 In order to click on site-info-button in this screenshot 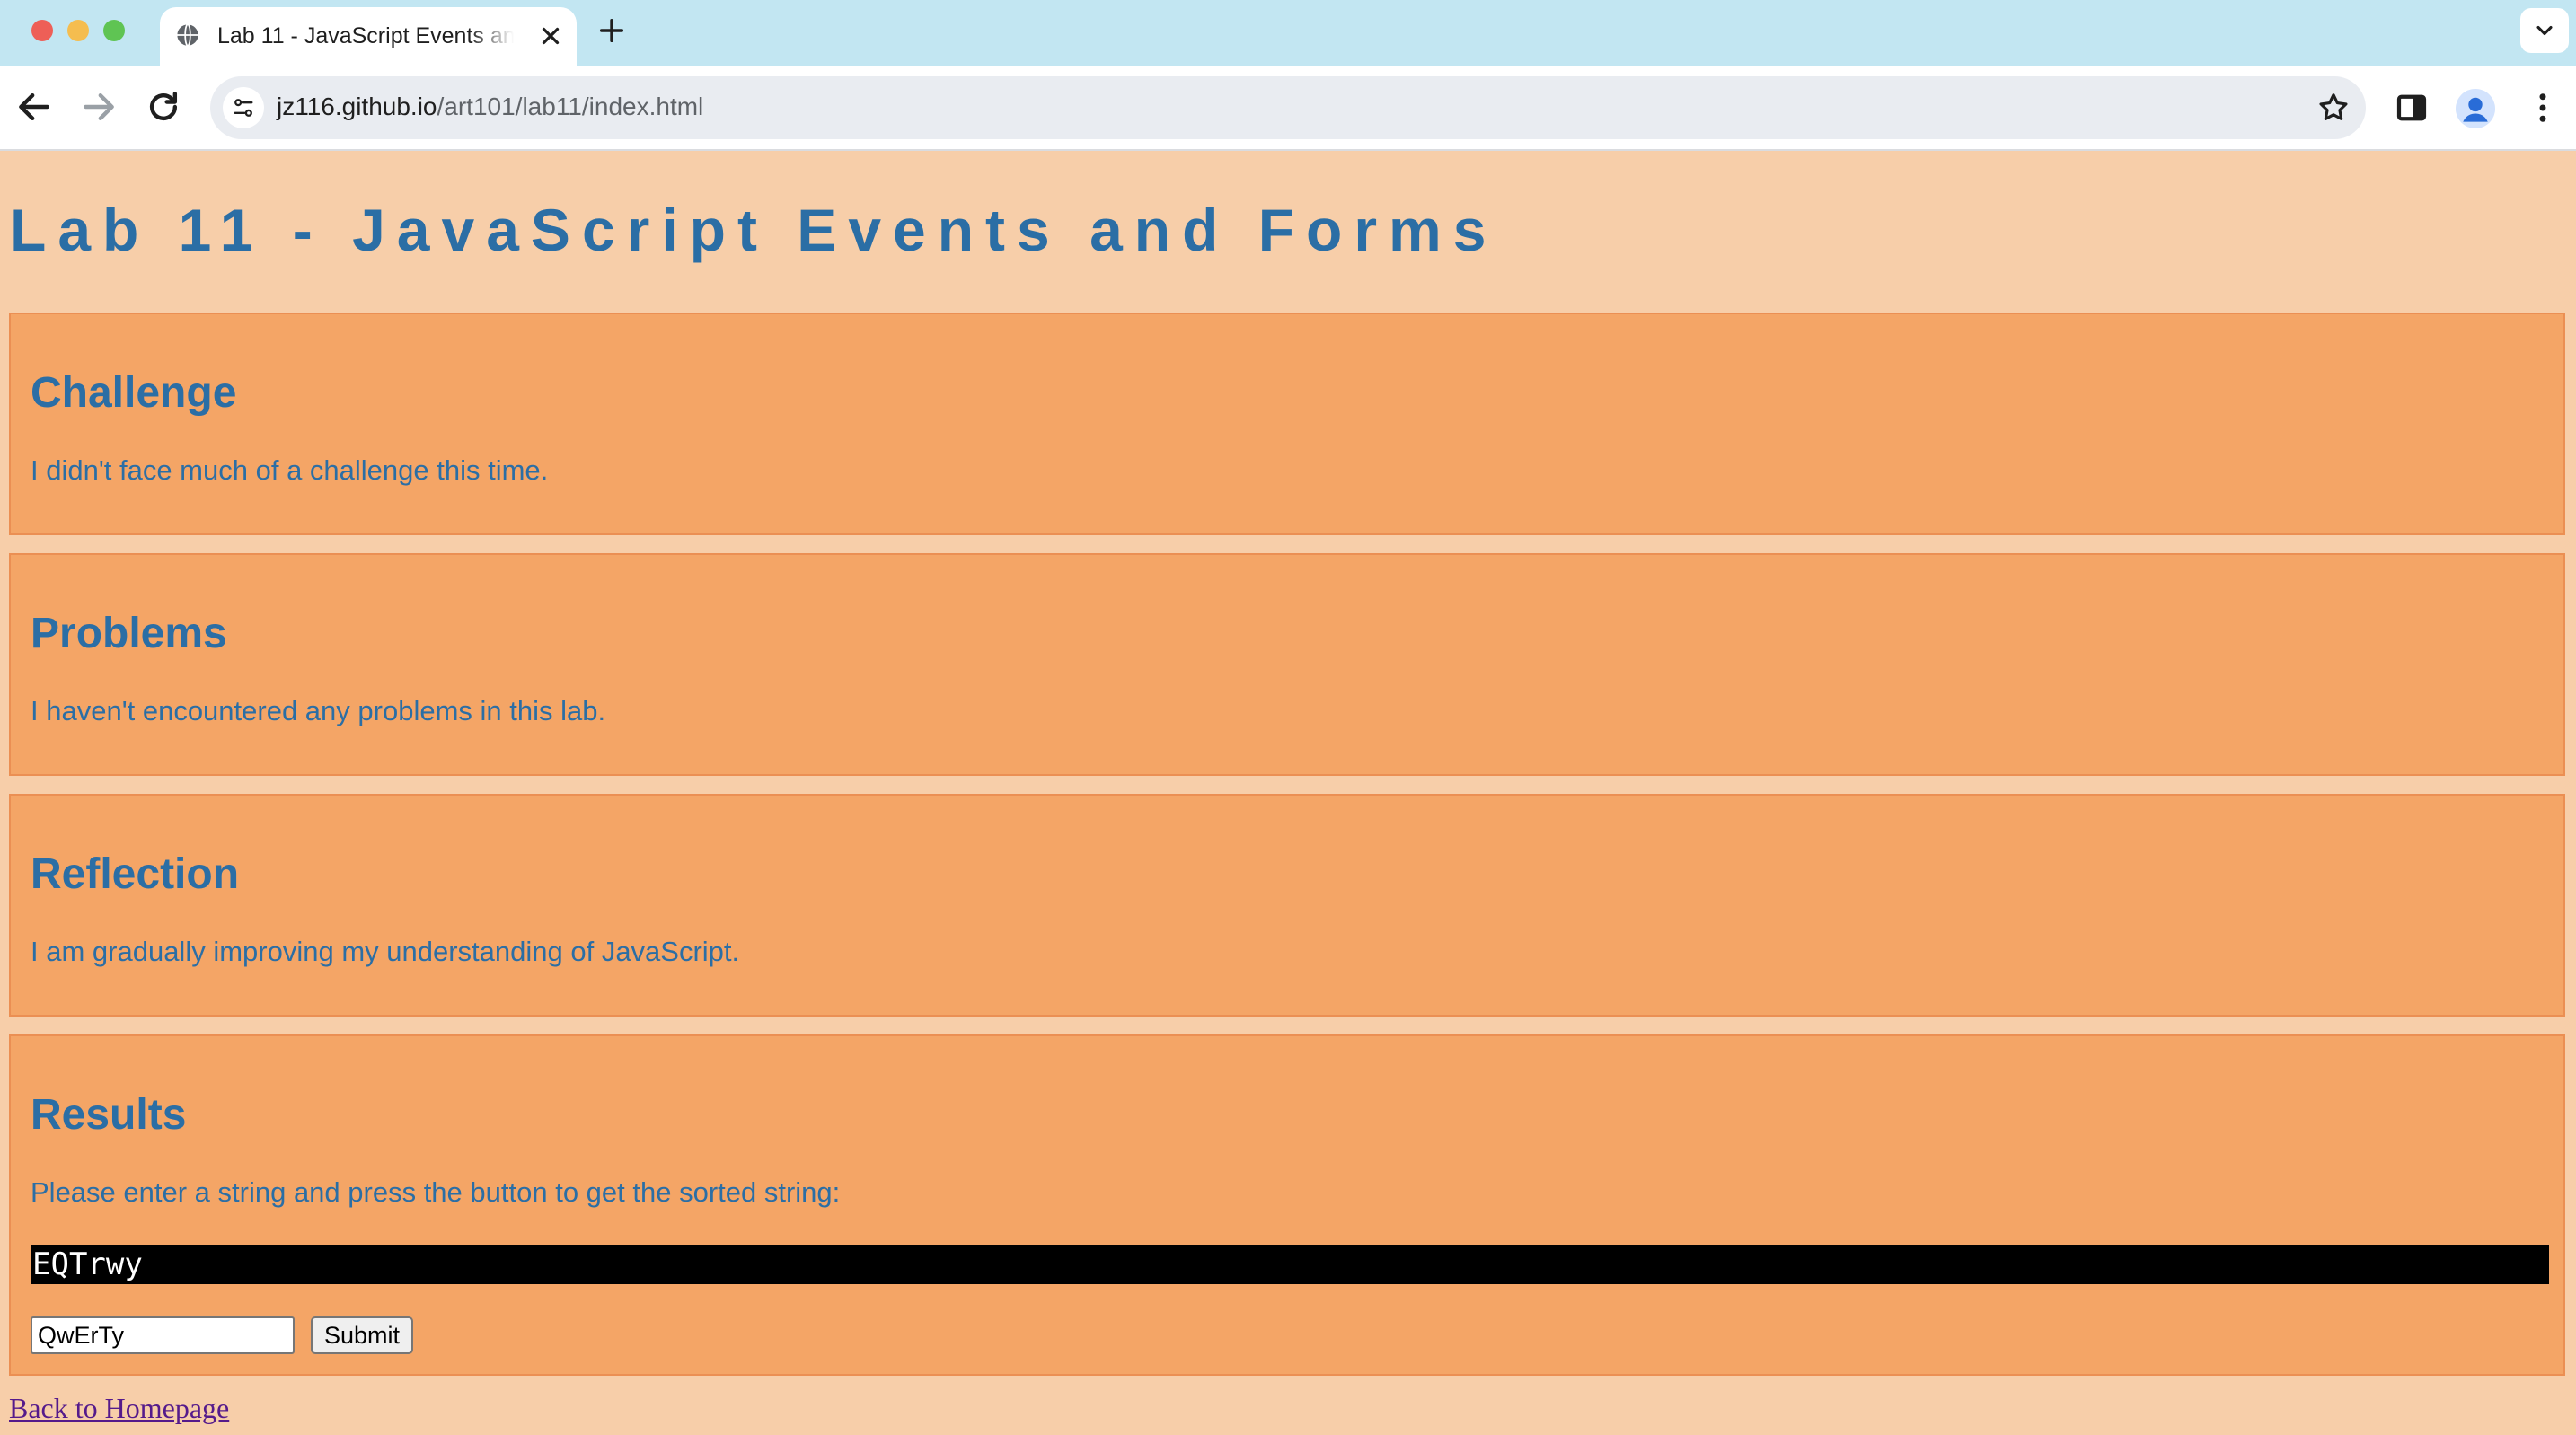, I will do `click(243, 107)`.